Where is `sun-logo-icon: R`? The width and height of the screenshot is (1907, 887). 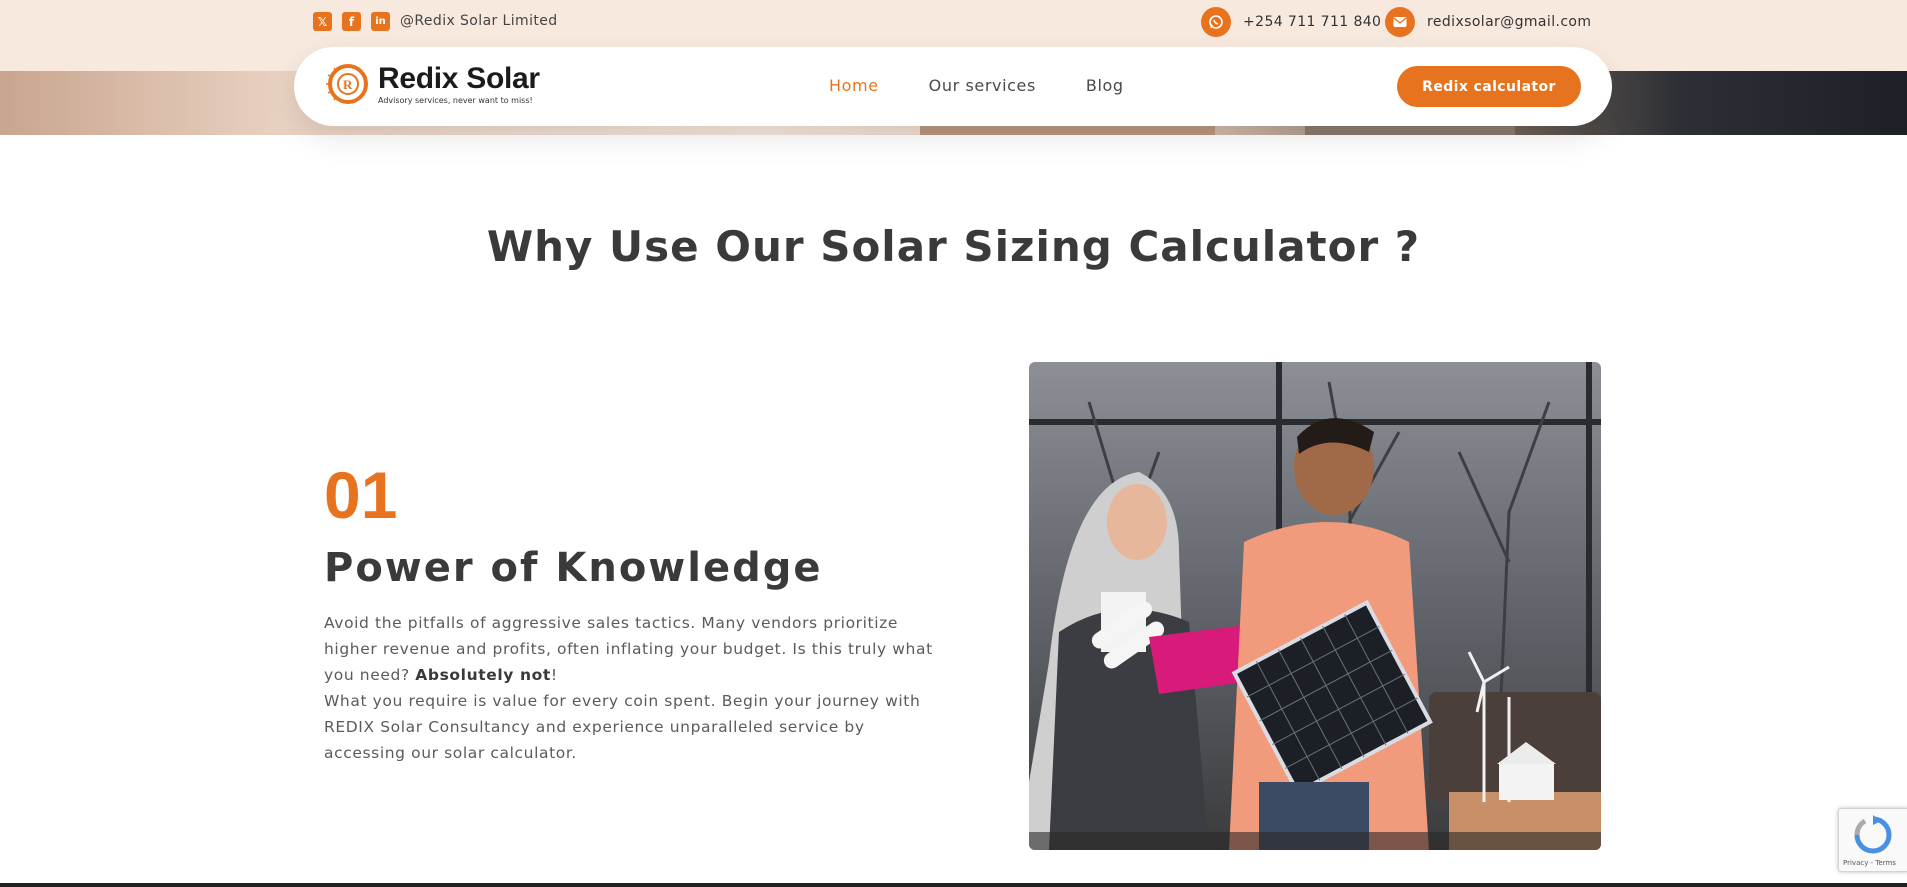
sun-logo-icon: R is located at coordinates (347, 84).